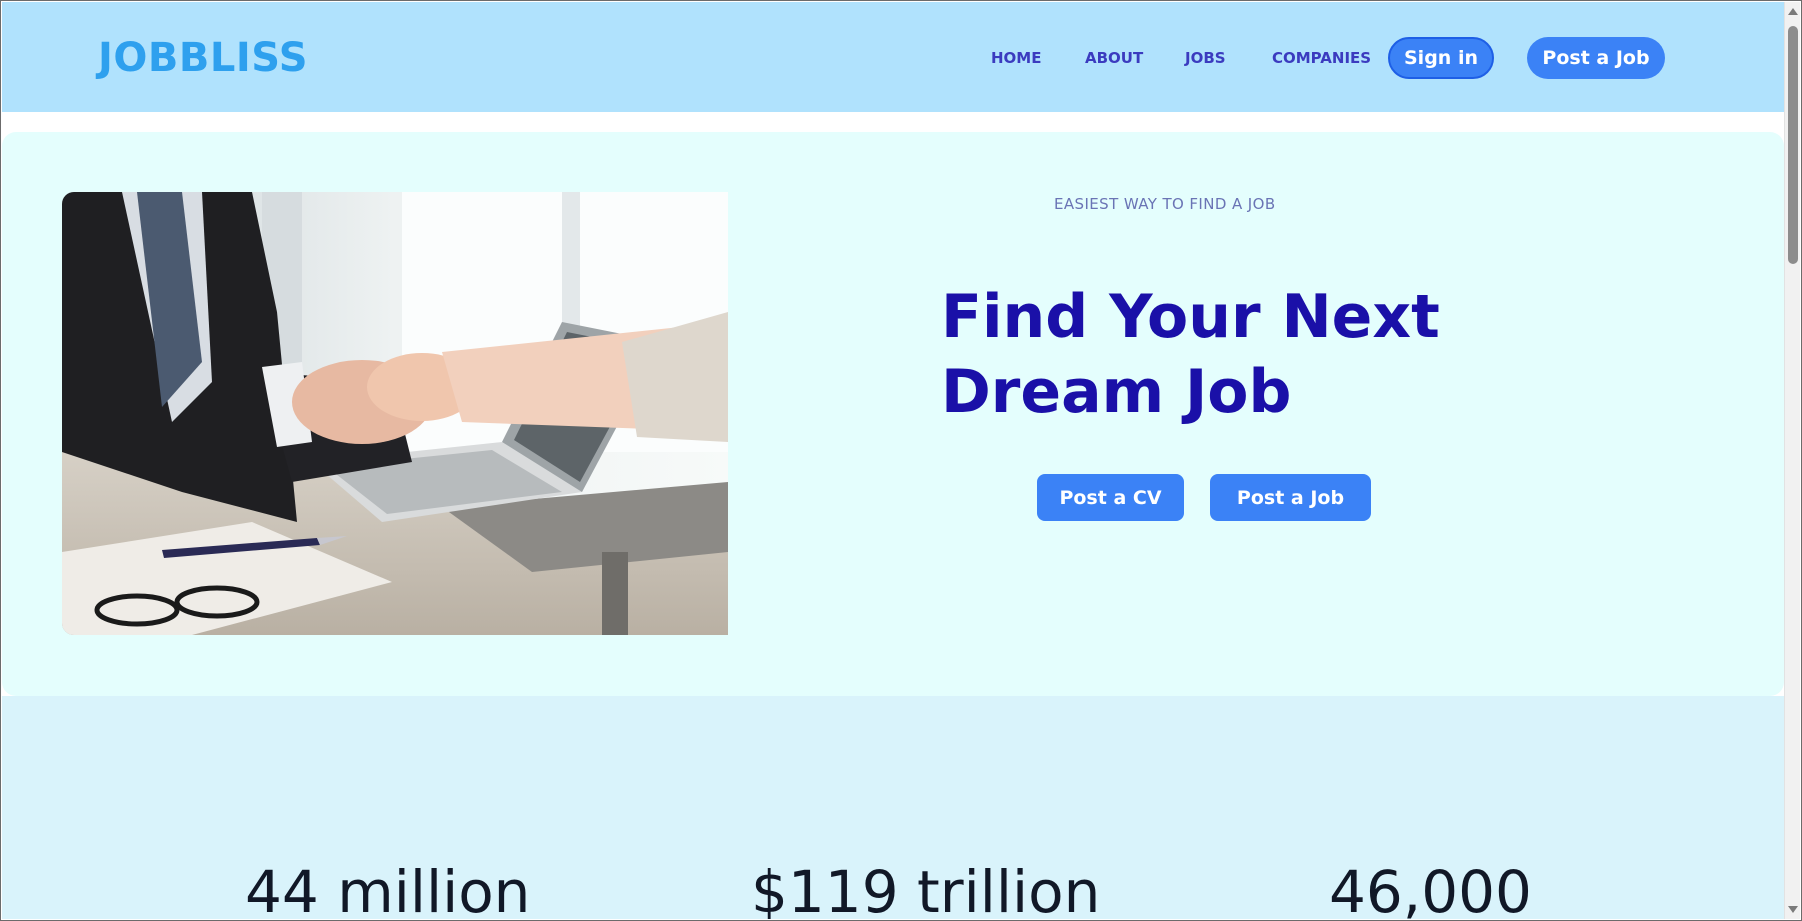 This screenshot has width=1802, height=921. Describe the element at coordinates (1290, 497) in the screenshot. I see `hero-post-job-button: Post a Job` at that location.